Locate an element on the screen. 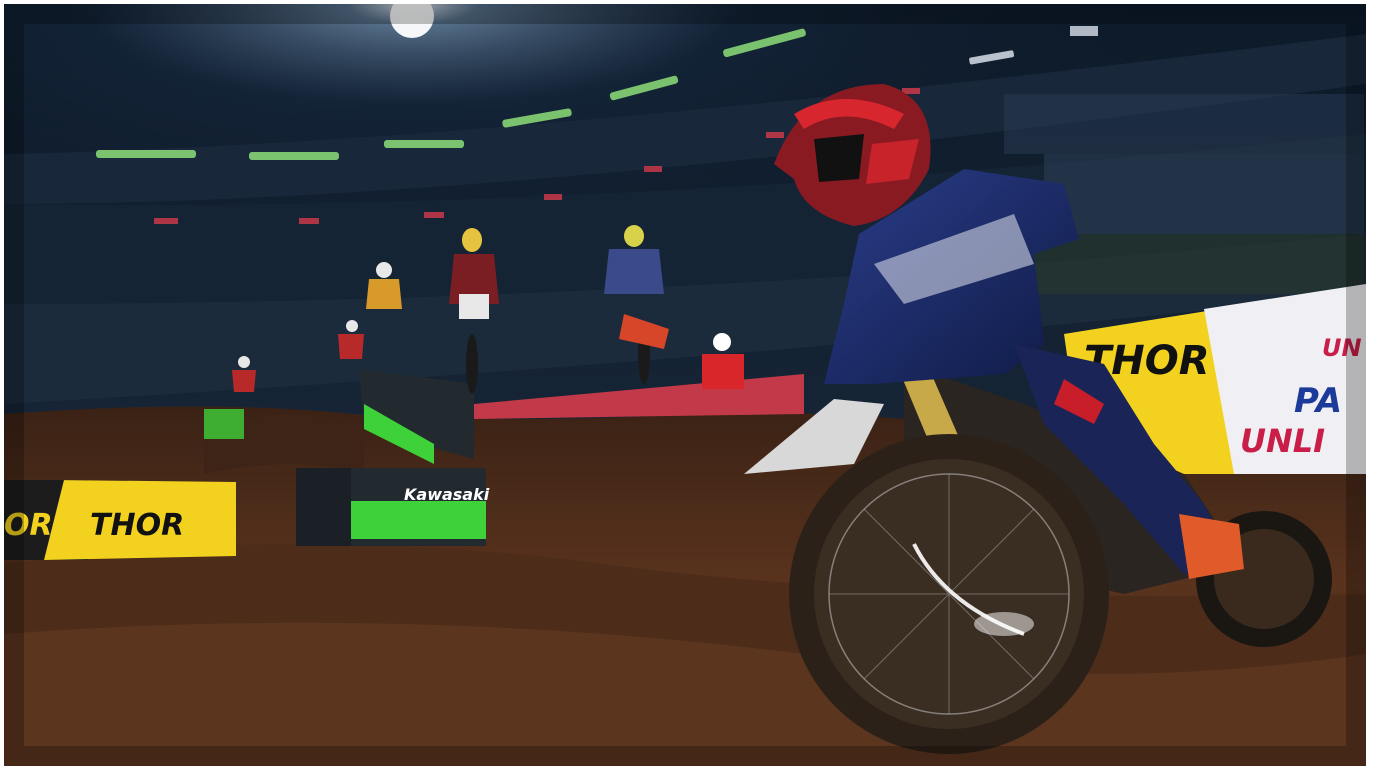 The image size is (1380, 769). rider-boot is located at coordinates (1211, 546).